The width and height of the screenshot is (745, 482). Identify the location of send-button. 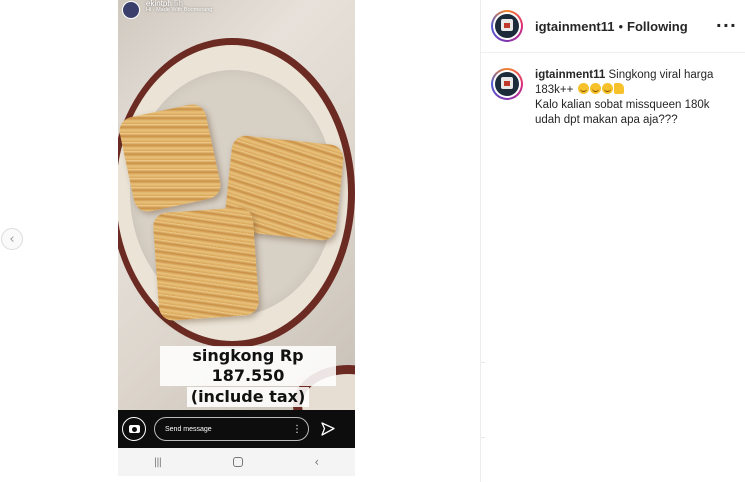
(328, 429).